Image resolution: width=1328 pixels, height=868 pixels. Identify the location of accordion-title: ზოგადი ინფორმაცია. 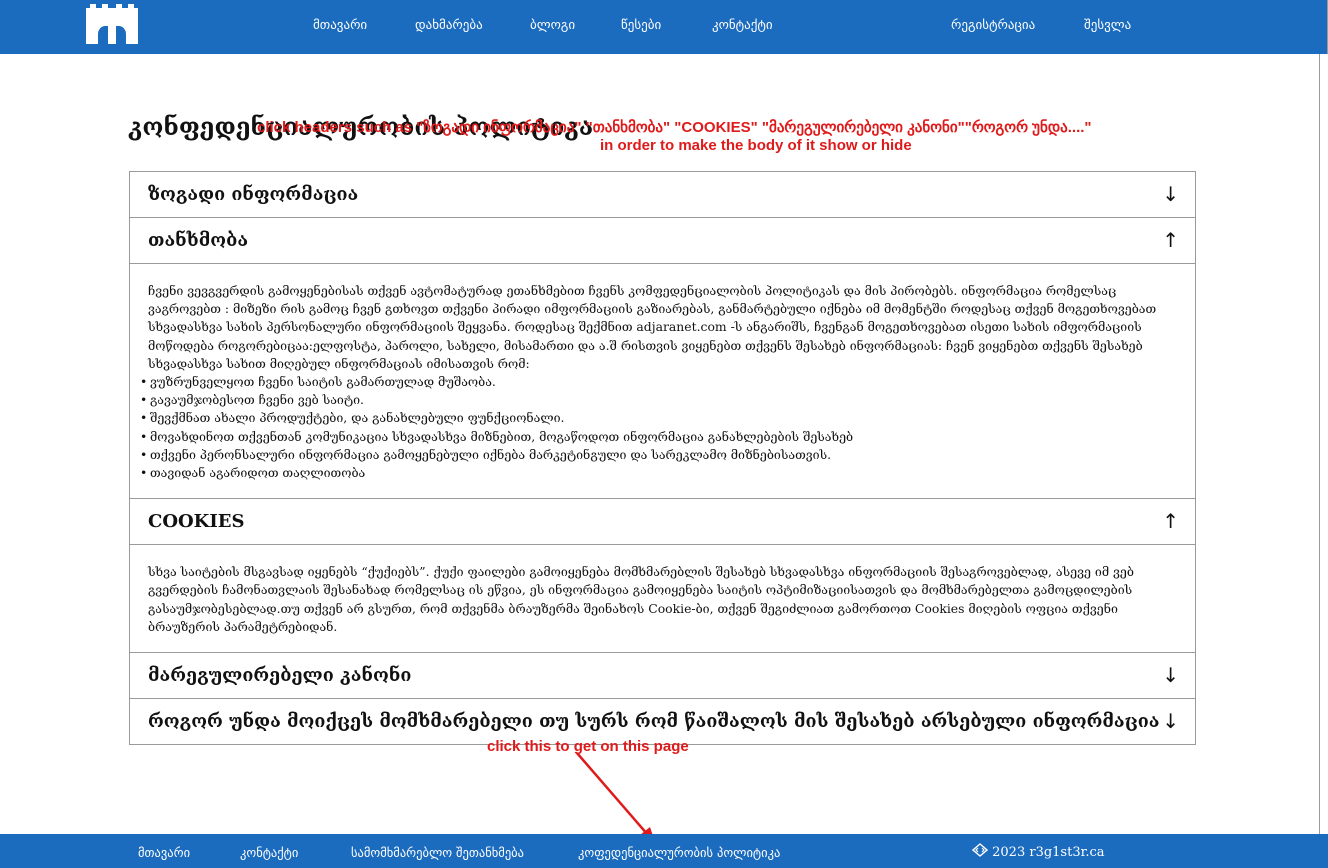
(253, 194).